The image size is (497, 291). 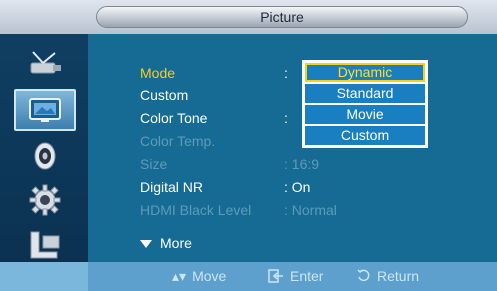 What do you see at coordinates (173, 118) in the screenshot?
I see `menu-item-color-tone: Color Tone` at bounding box center [173, 118].